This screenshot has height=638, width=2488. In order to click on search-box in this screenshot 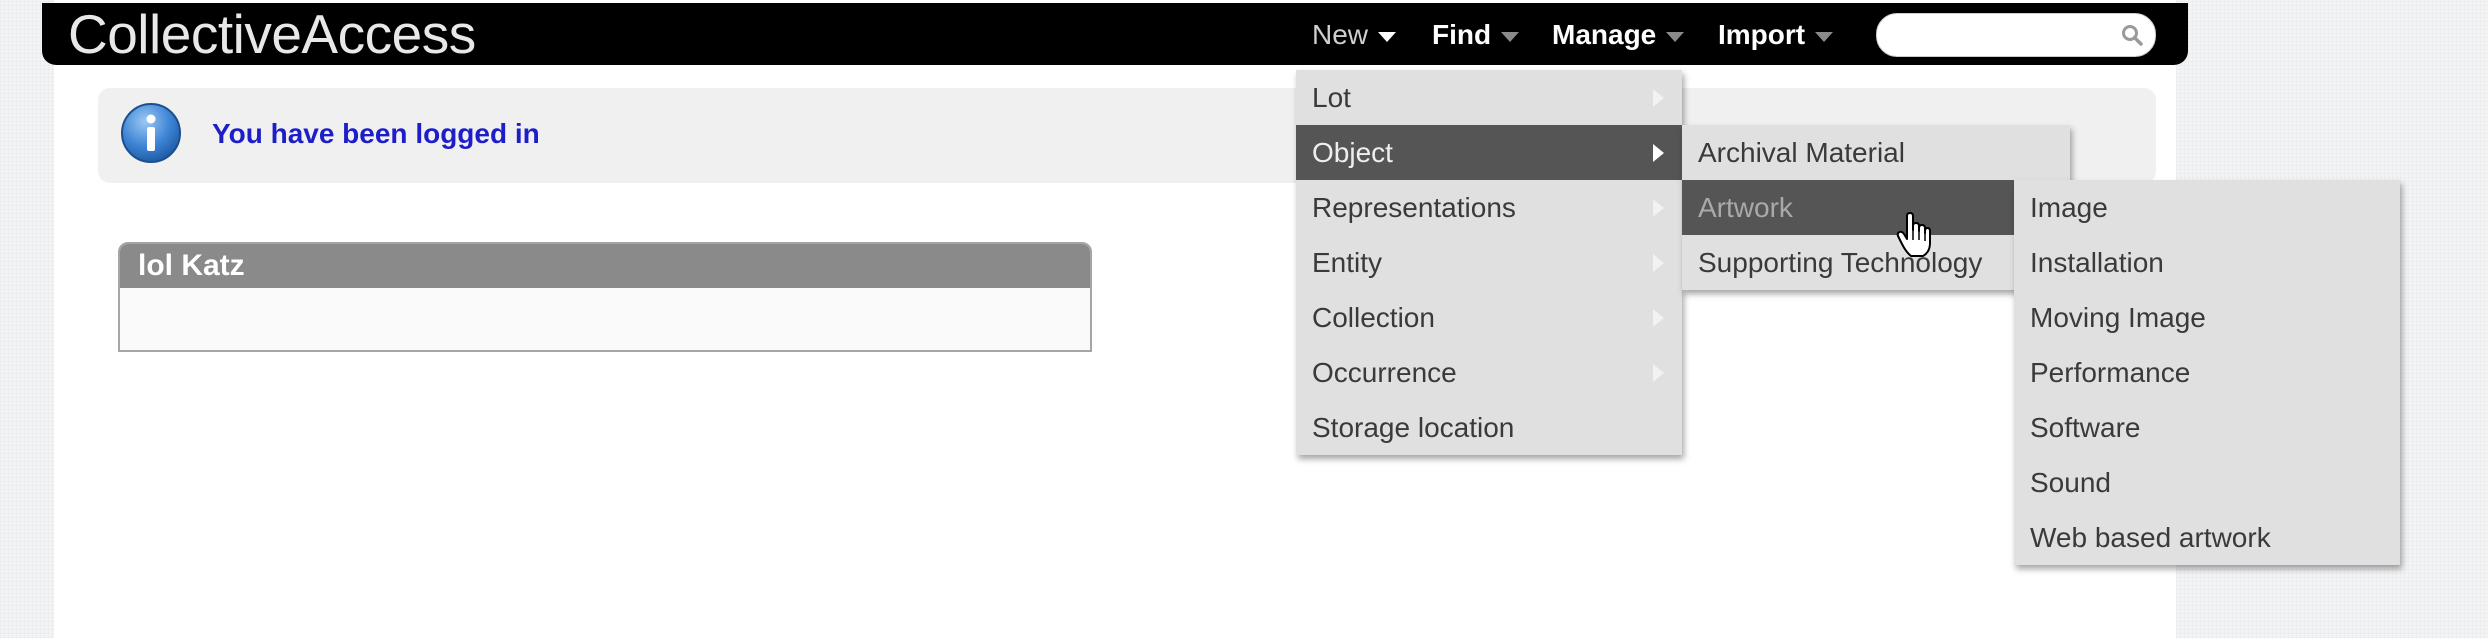, I will do `click(2016, 35)`.